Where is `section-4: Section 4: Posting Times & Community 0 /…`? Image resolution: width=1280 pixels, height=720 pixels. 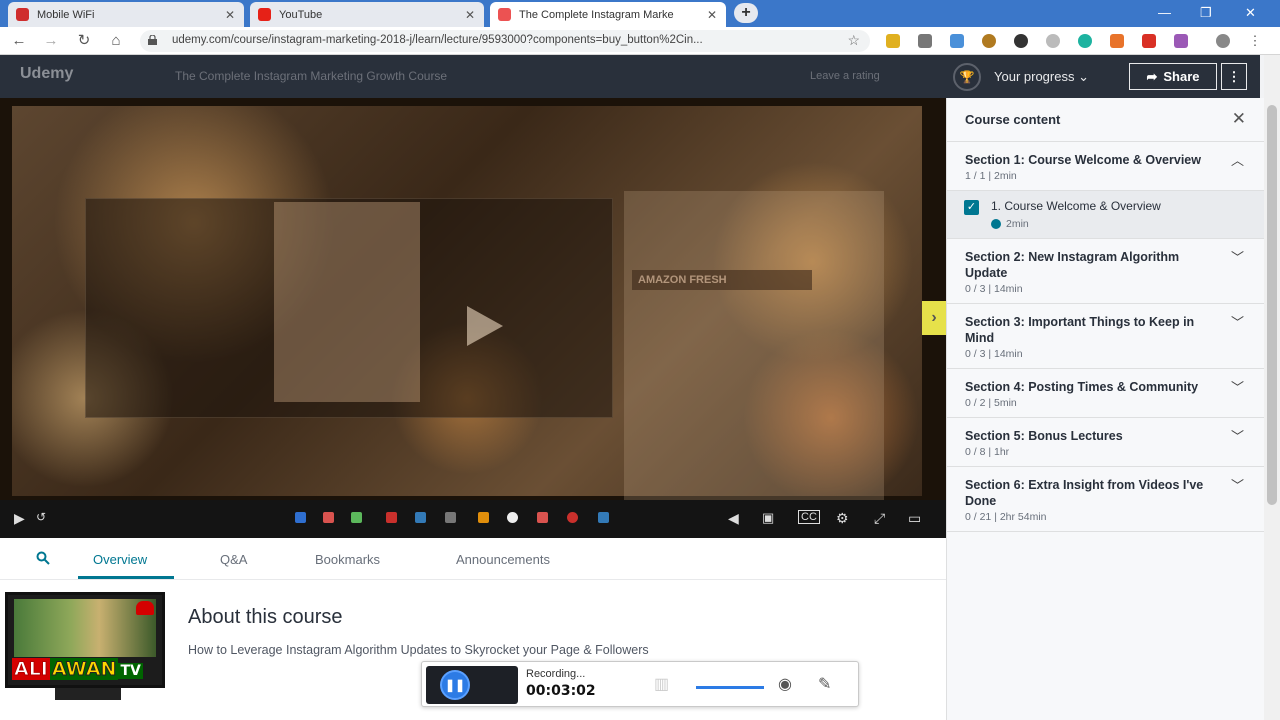
section-4: Section 4: Posting Times & Community 0 /… is located at coordinates (1105, 393).